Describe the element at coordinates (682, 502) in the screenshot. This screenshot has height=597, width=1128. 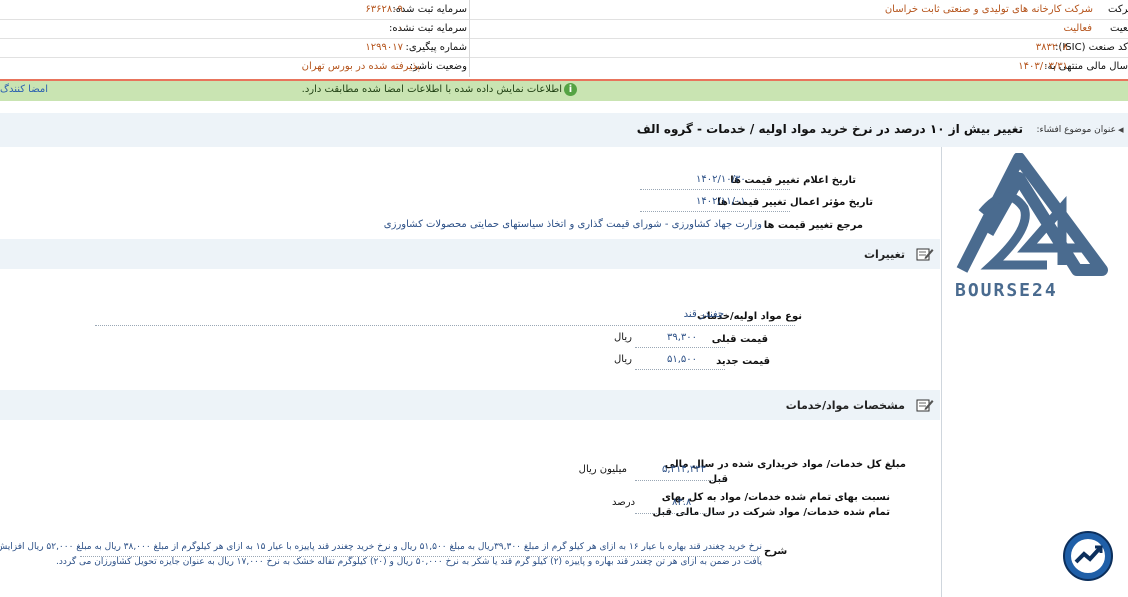
I see `cost-ratio-value: ۸۳.۸` at that location.